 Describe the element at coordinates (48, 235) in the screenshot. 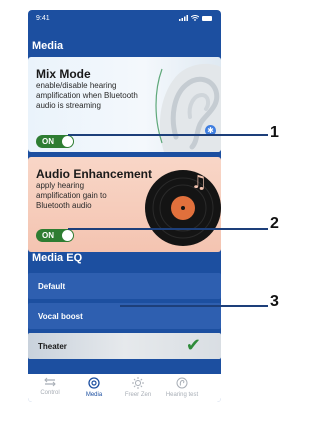

I see `audio-enhancement-toggle-label: ON` at that location.